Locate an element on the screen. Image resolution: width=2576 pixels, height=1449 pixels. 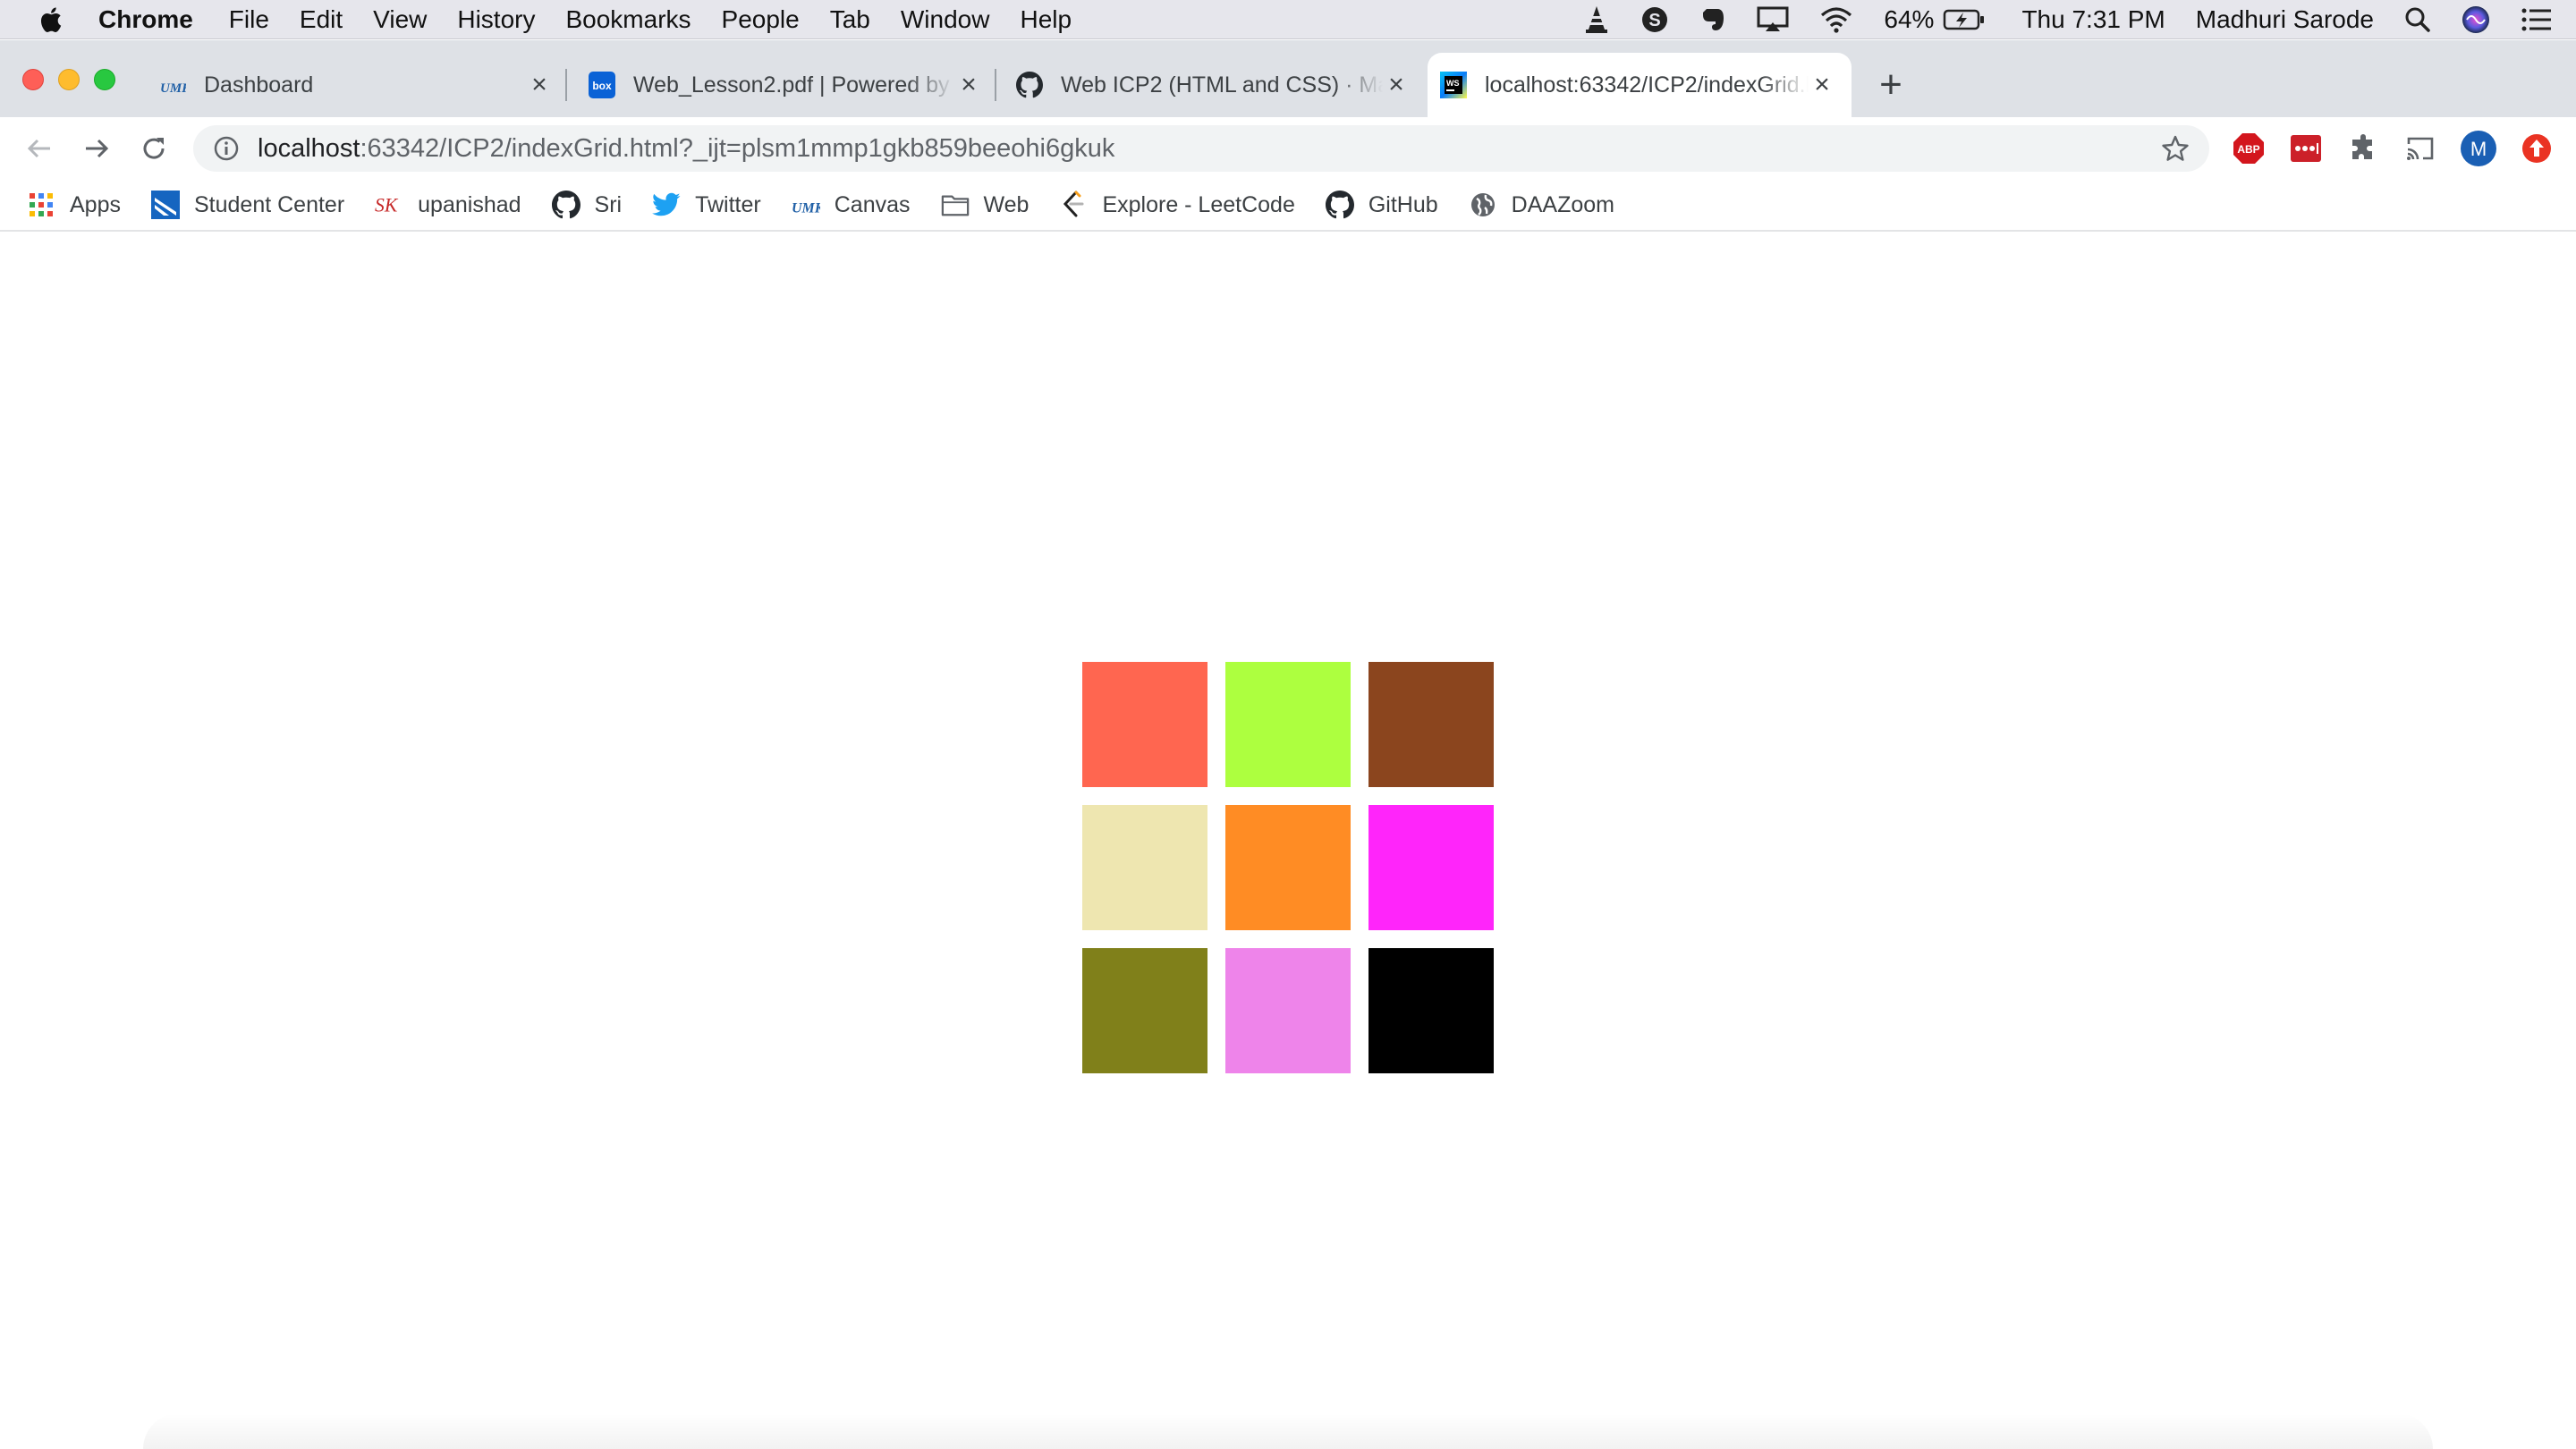
tab-title: Web_Lesson2.pdf | Powered by Box is located at coordinates (794, 84).